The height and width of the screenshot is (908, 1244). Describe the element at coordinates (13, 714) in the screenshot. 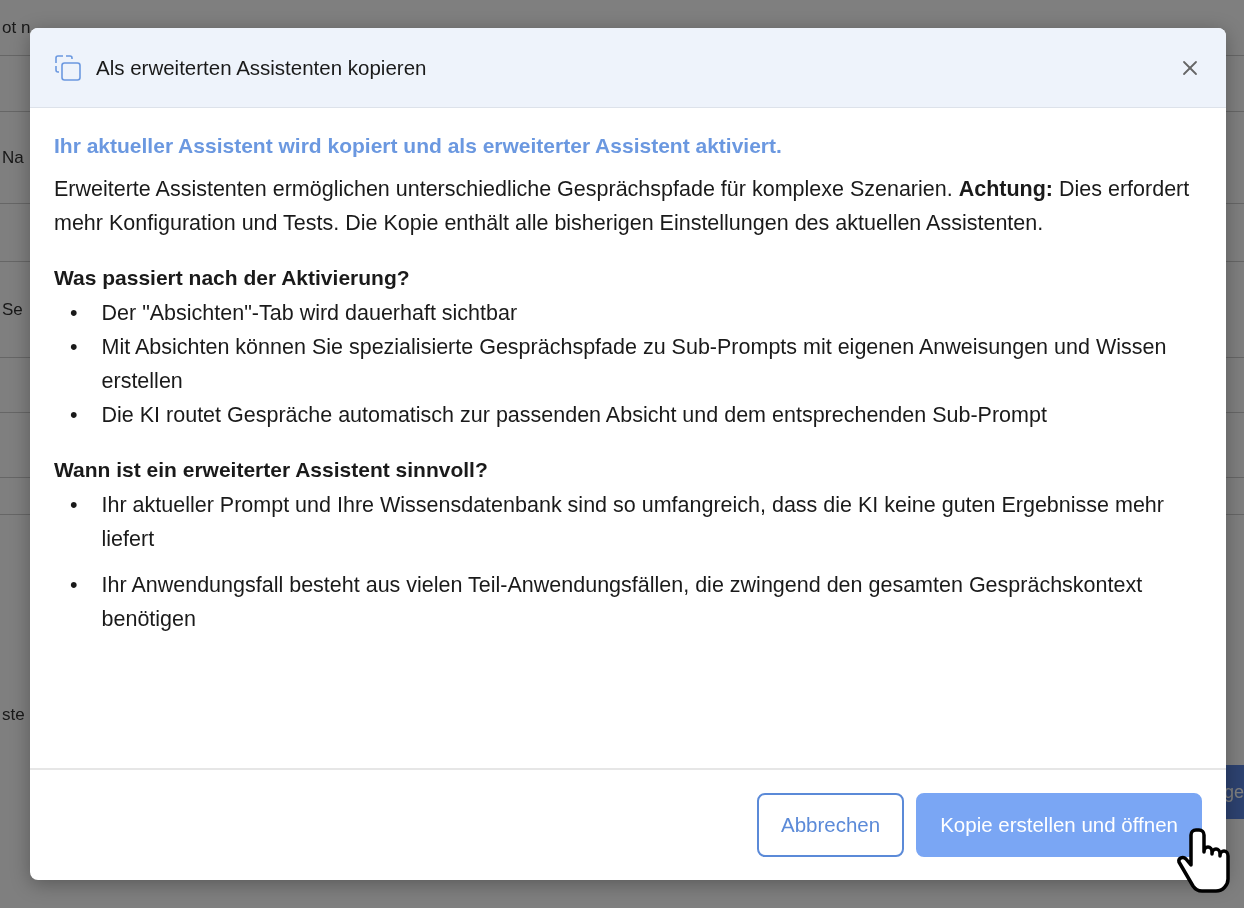

I see `background-text: ste` at that location.